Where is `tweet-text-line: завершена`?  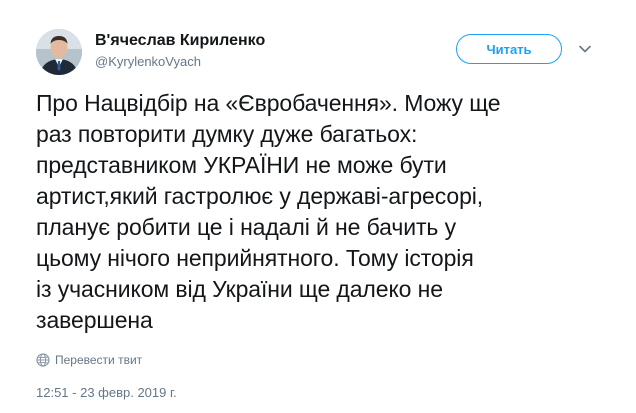
tweet-text-line: завершена is located at coordinates (94, 320).